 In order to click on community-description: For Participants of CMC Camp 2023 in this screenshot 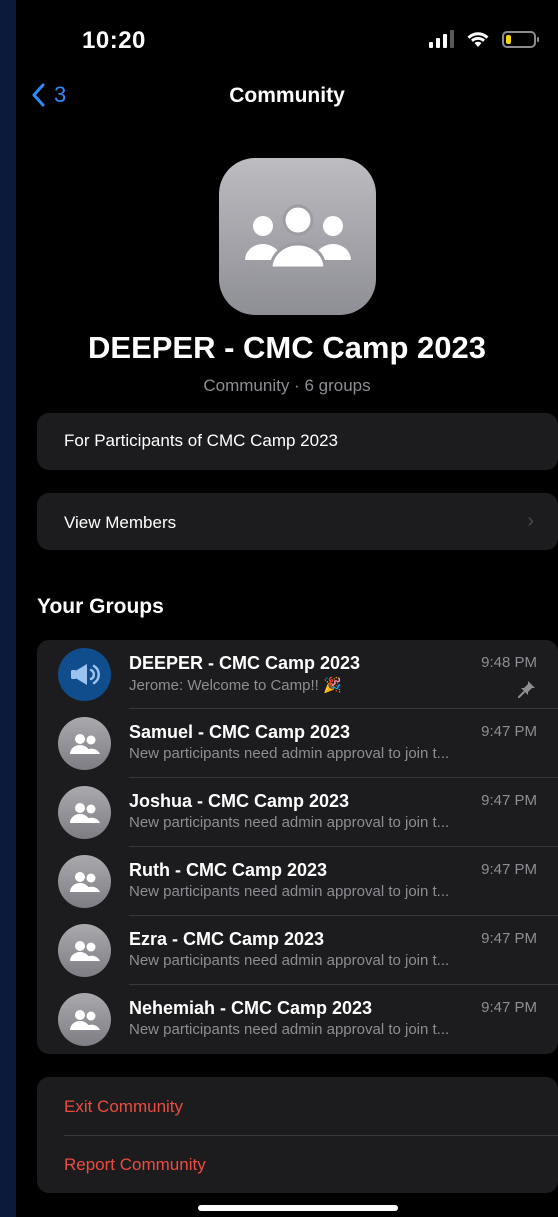, I will do `click(201, 440)`.